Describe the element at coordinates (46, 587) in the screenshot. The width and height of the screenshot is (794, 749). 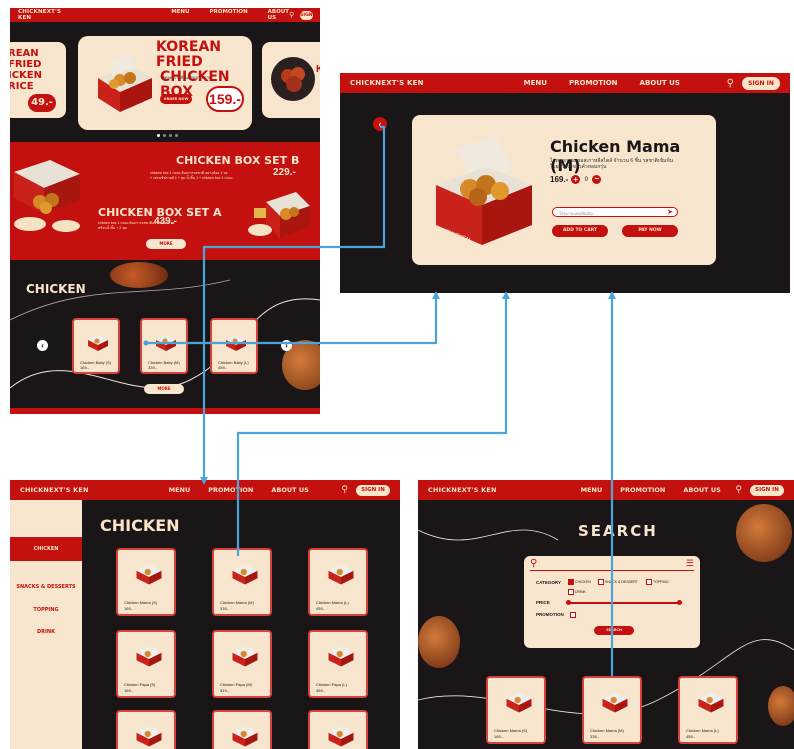
I see `sidebar-item-snacks: SNACKS & DESSERTS` at that location.